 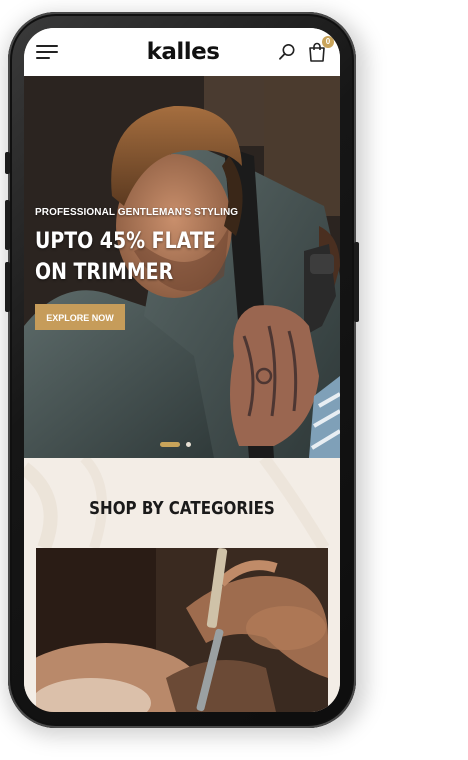 I want to click on slider-dot, so click(x=188, y=444).